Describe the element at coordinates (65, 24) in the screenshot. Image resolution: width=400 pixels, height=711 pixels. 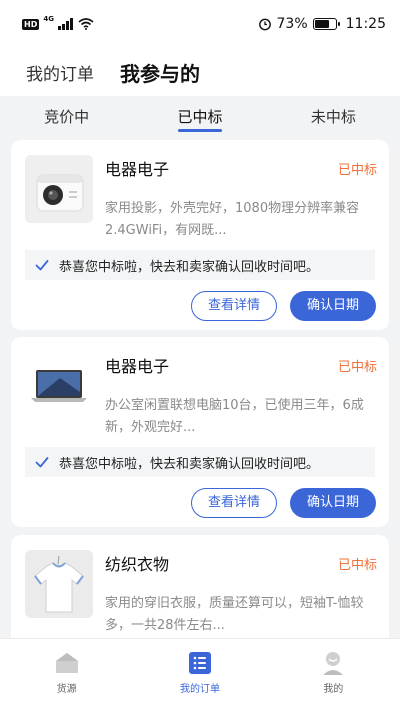
I see `signal-icon` at that location.